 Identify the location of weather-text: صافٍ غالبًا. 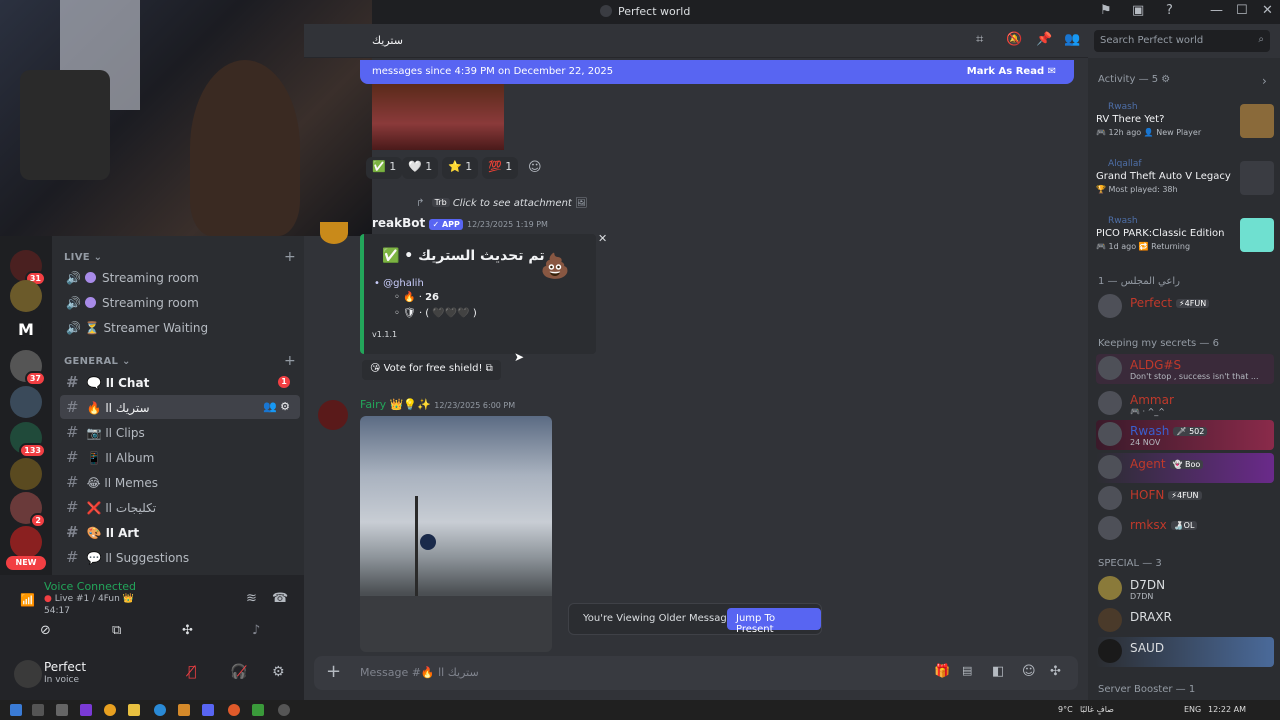
(1097, 709).